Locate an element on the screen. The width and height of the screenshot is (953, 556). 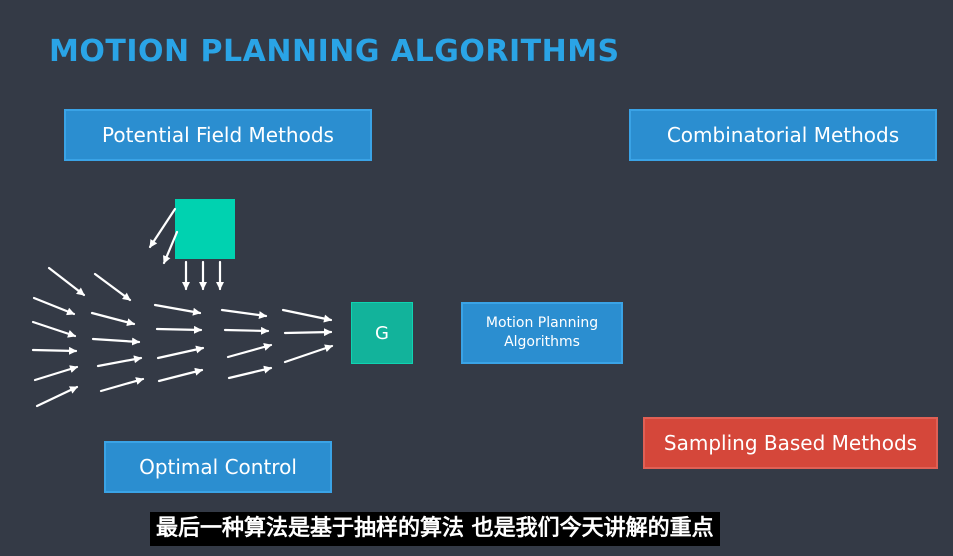
video-subtitle: 最后一种算法是基于抽样的算法 也是我们今天讲解的重点 is located at coordinates (435, 529).